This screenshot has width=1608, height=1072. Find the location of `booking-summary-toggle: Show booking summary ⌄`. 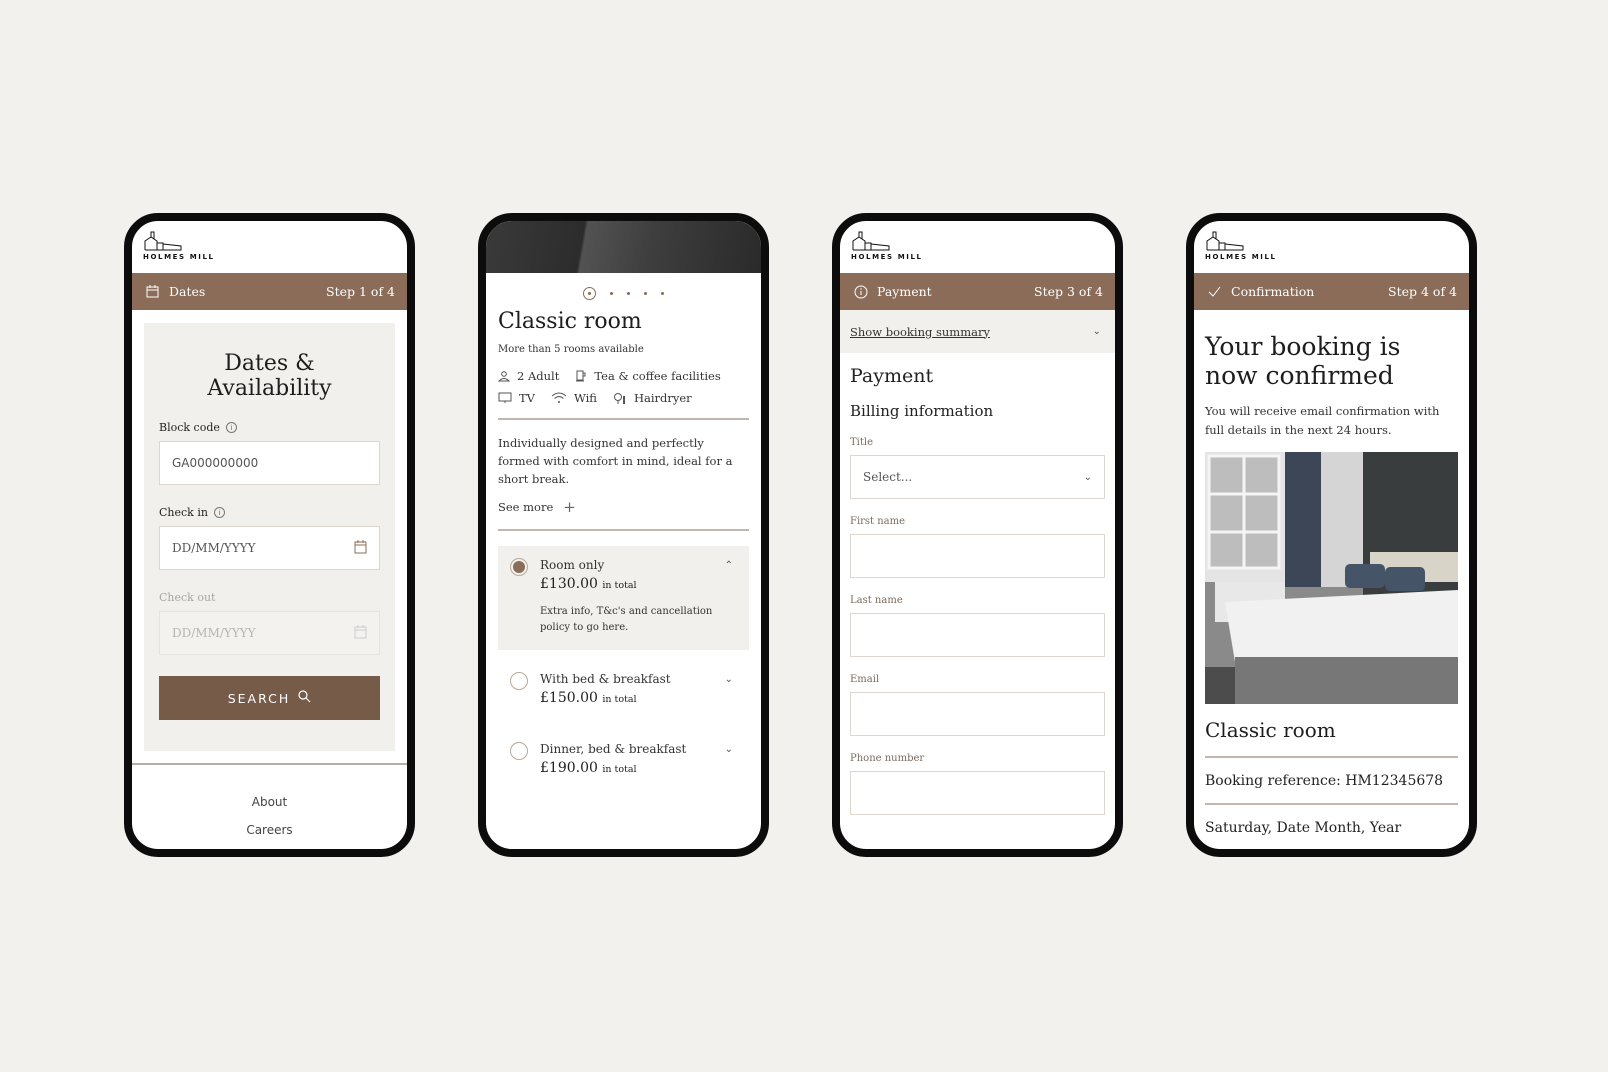

booking-summary-toggle: Show booking summary ⌄ is located at coordinates (977, 331).